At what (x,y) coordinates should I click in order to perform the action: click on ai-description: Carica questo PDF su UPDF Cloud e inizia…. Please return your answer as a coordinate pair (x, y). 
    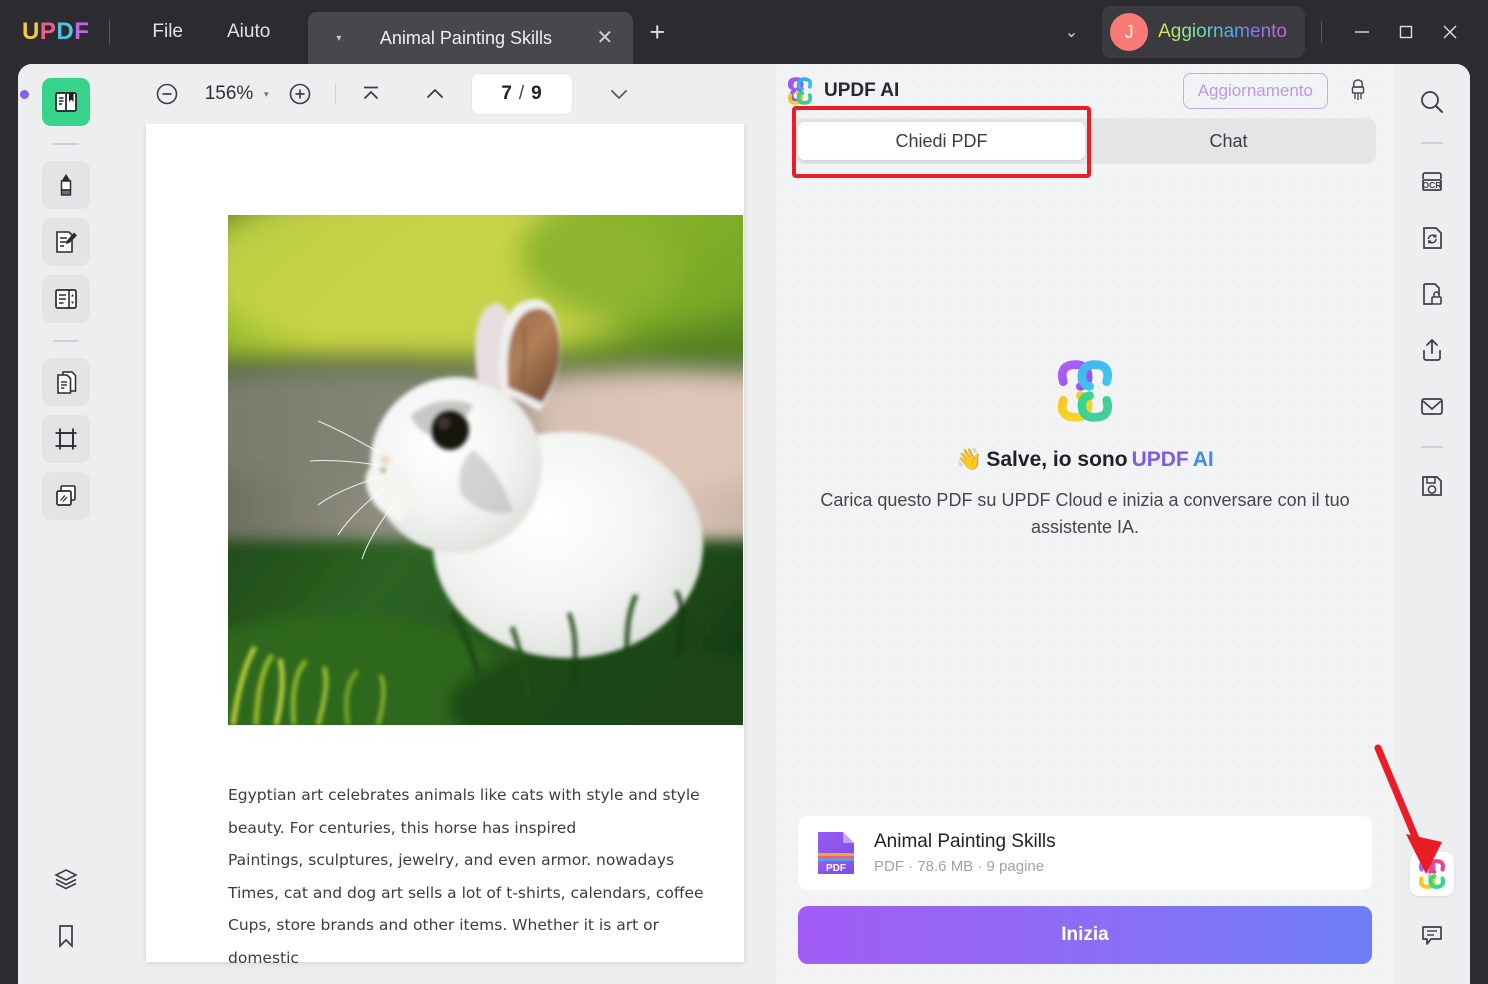
    Looking at the image, I should click on (1085, 513).